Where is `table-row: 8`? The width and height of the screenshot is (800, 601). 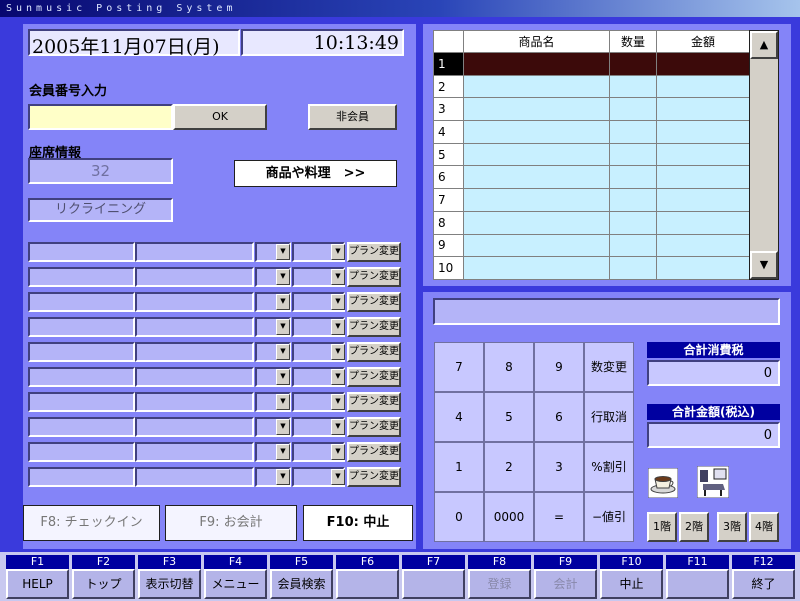
table-row: 8 is located at coordinates (591, 222).